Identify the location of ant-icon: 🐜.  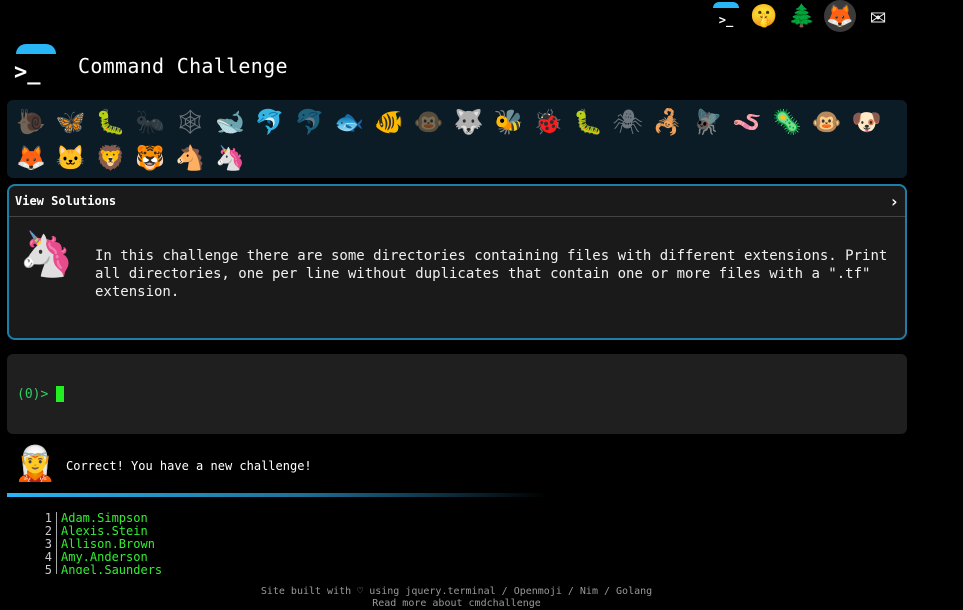
(150, 122).